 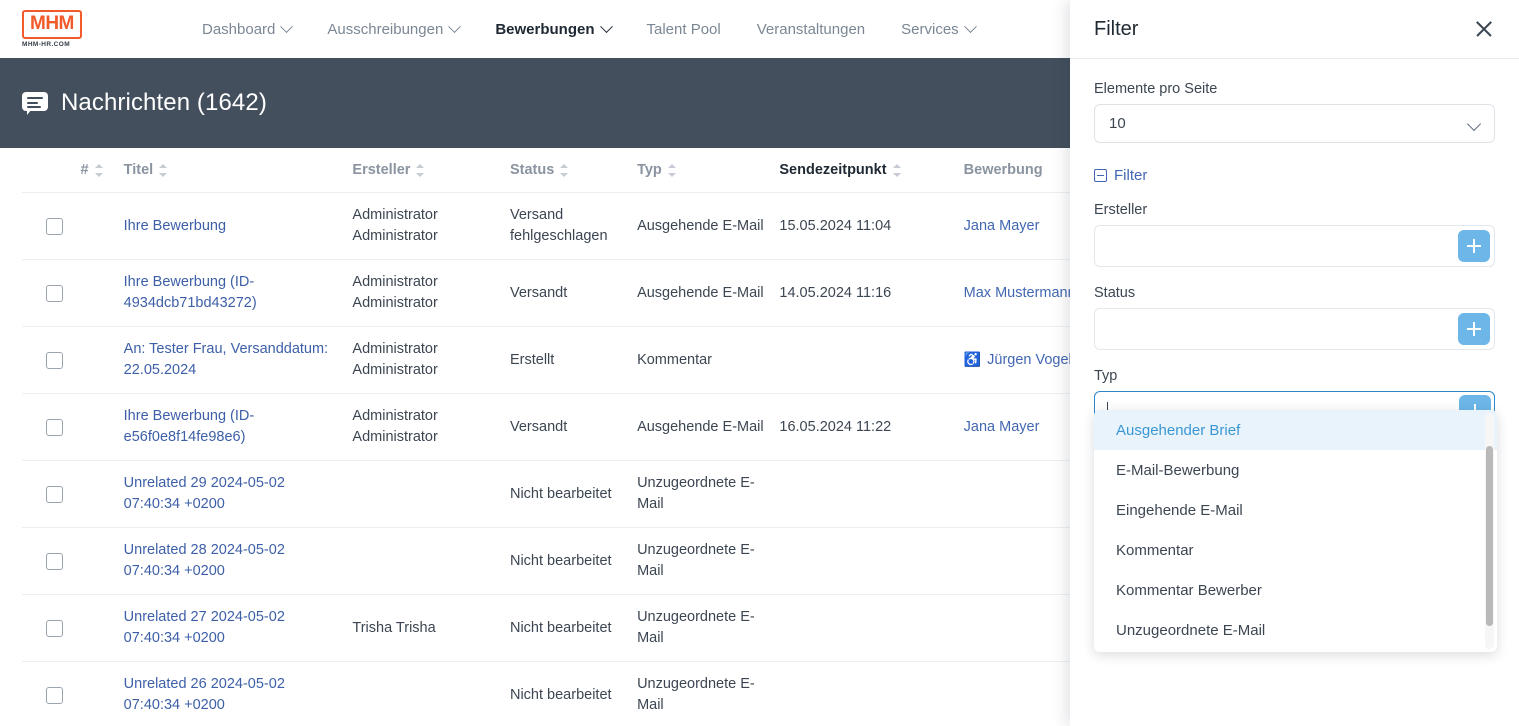 I want to click on status-filter-input, so click(x=1294, y=329).